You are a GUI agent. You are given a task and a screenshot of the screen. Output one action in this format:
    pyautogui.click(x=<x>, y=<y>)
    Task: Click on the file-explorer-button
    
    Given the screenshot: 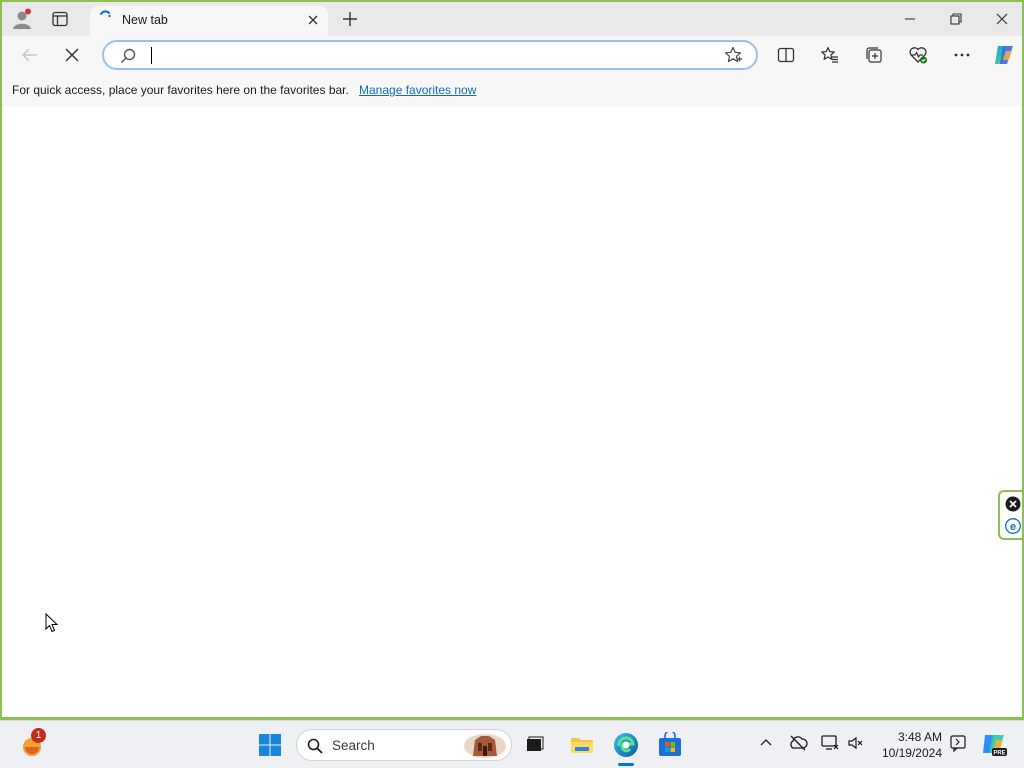 What is the action you would take?
    pyautogui.click(x=582, y=745)
    